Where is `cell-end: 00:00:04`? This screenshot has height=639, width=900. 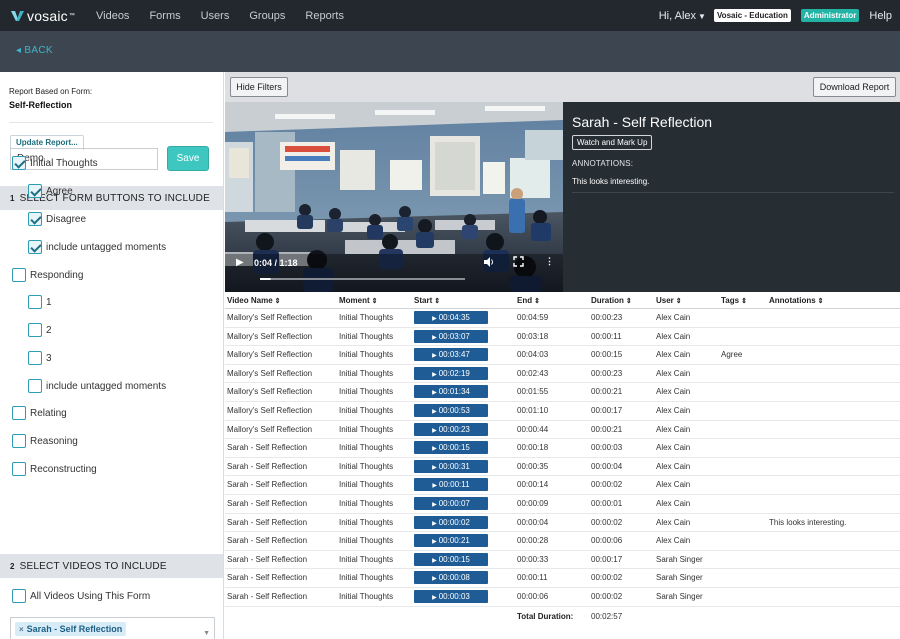
cell-end: 00:00:04 is located at coordinates (533, 522).